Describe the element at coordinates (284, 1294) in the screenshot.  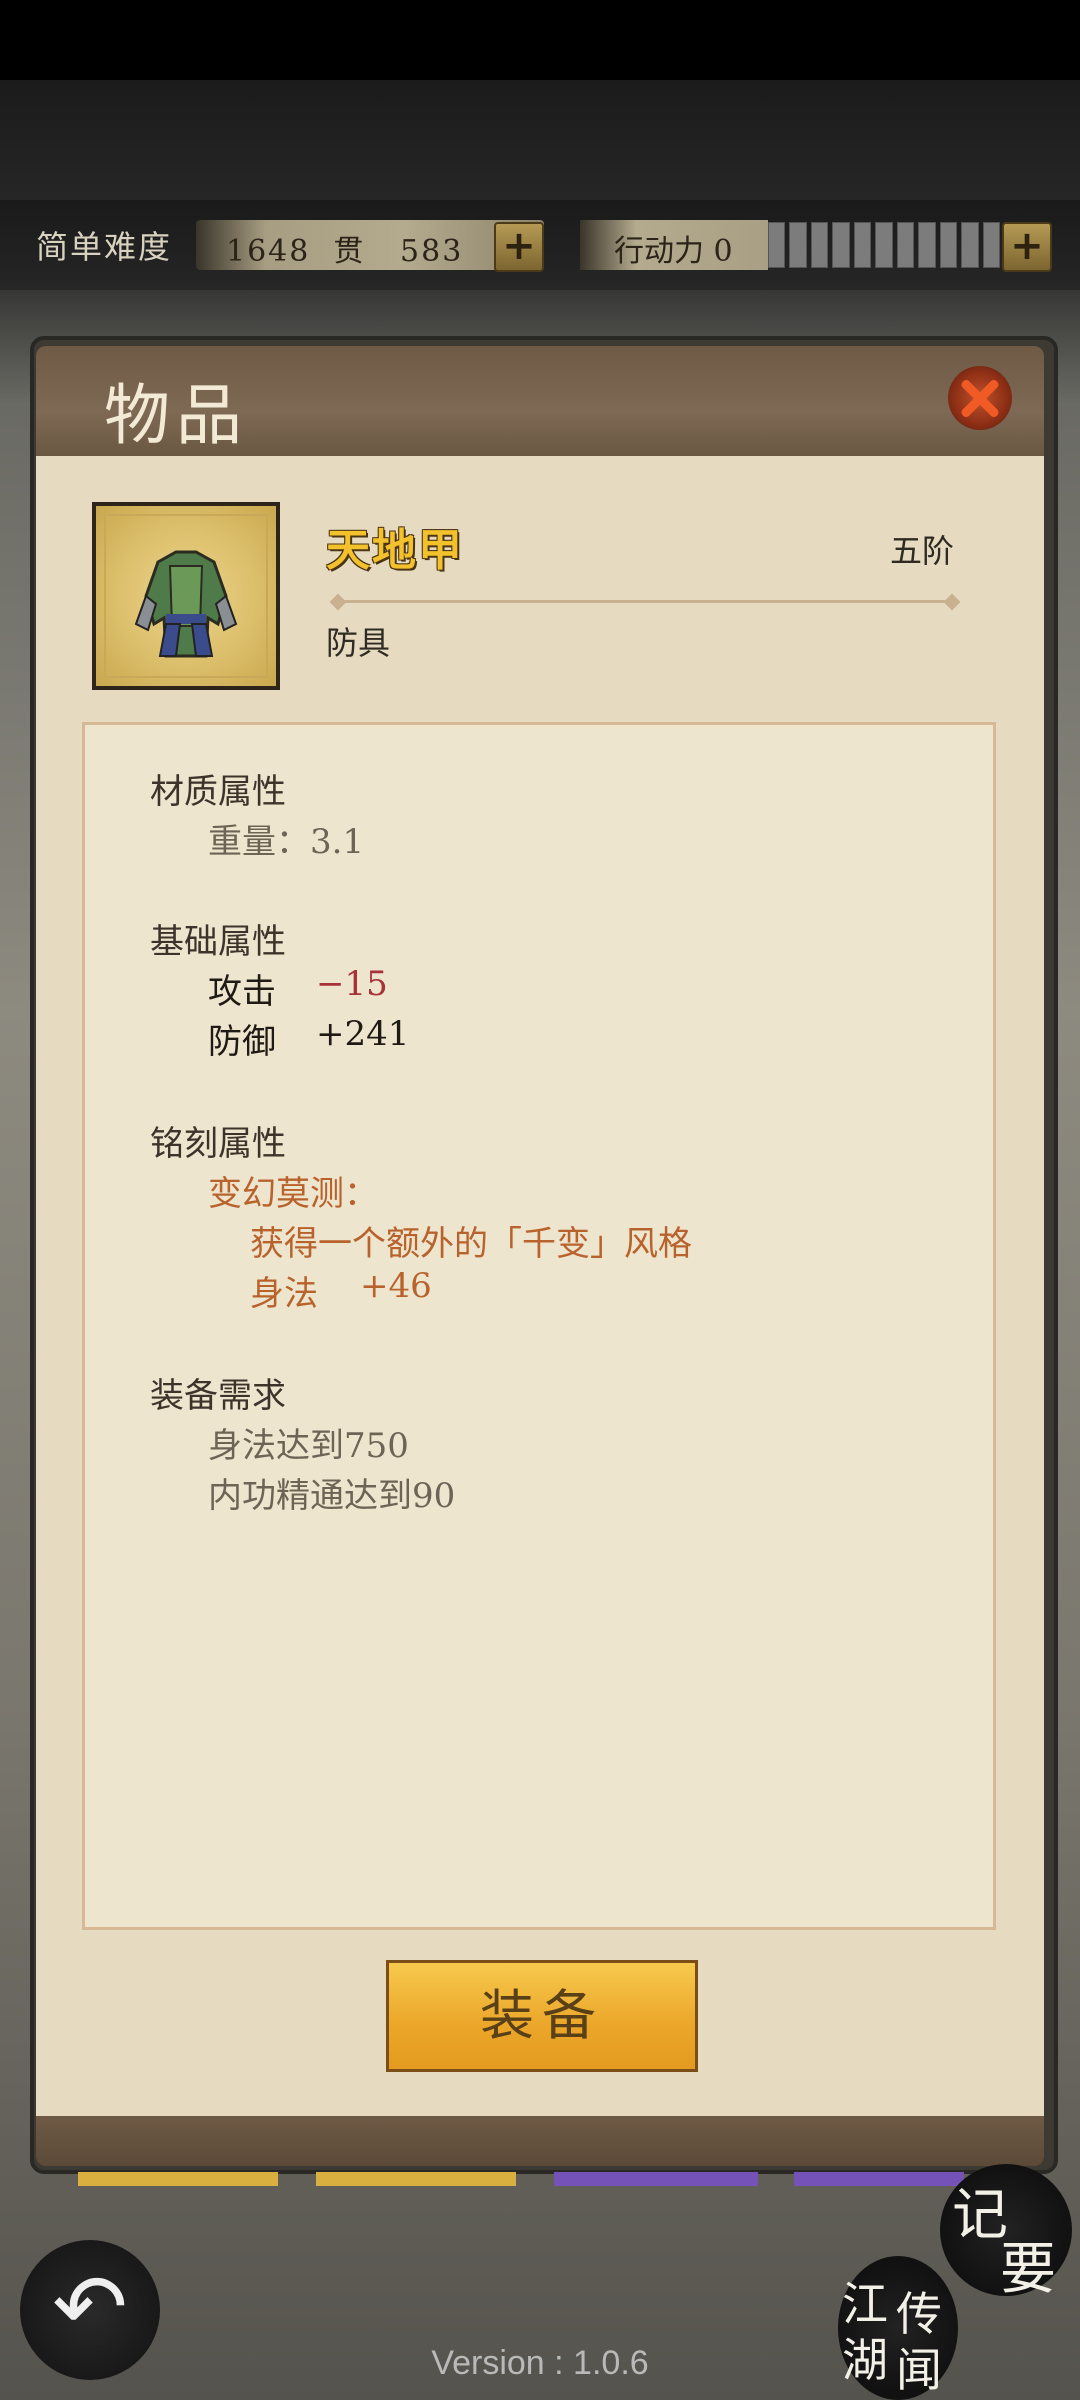
I see `engrave-stat-label: 身法` at that location.